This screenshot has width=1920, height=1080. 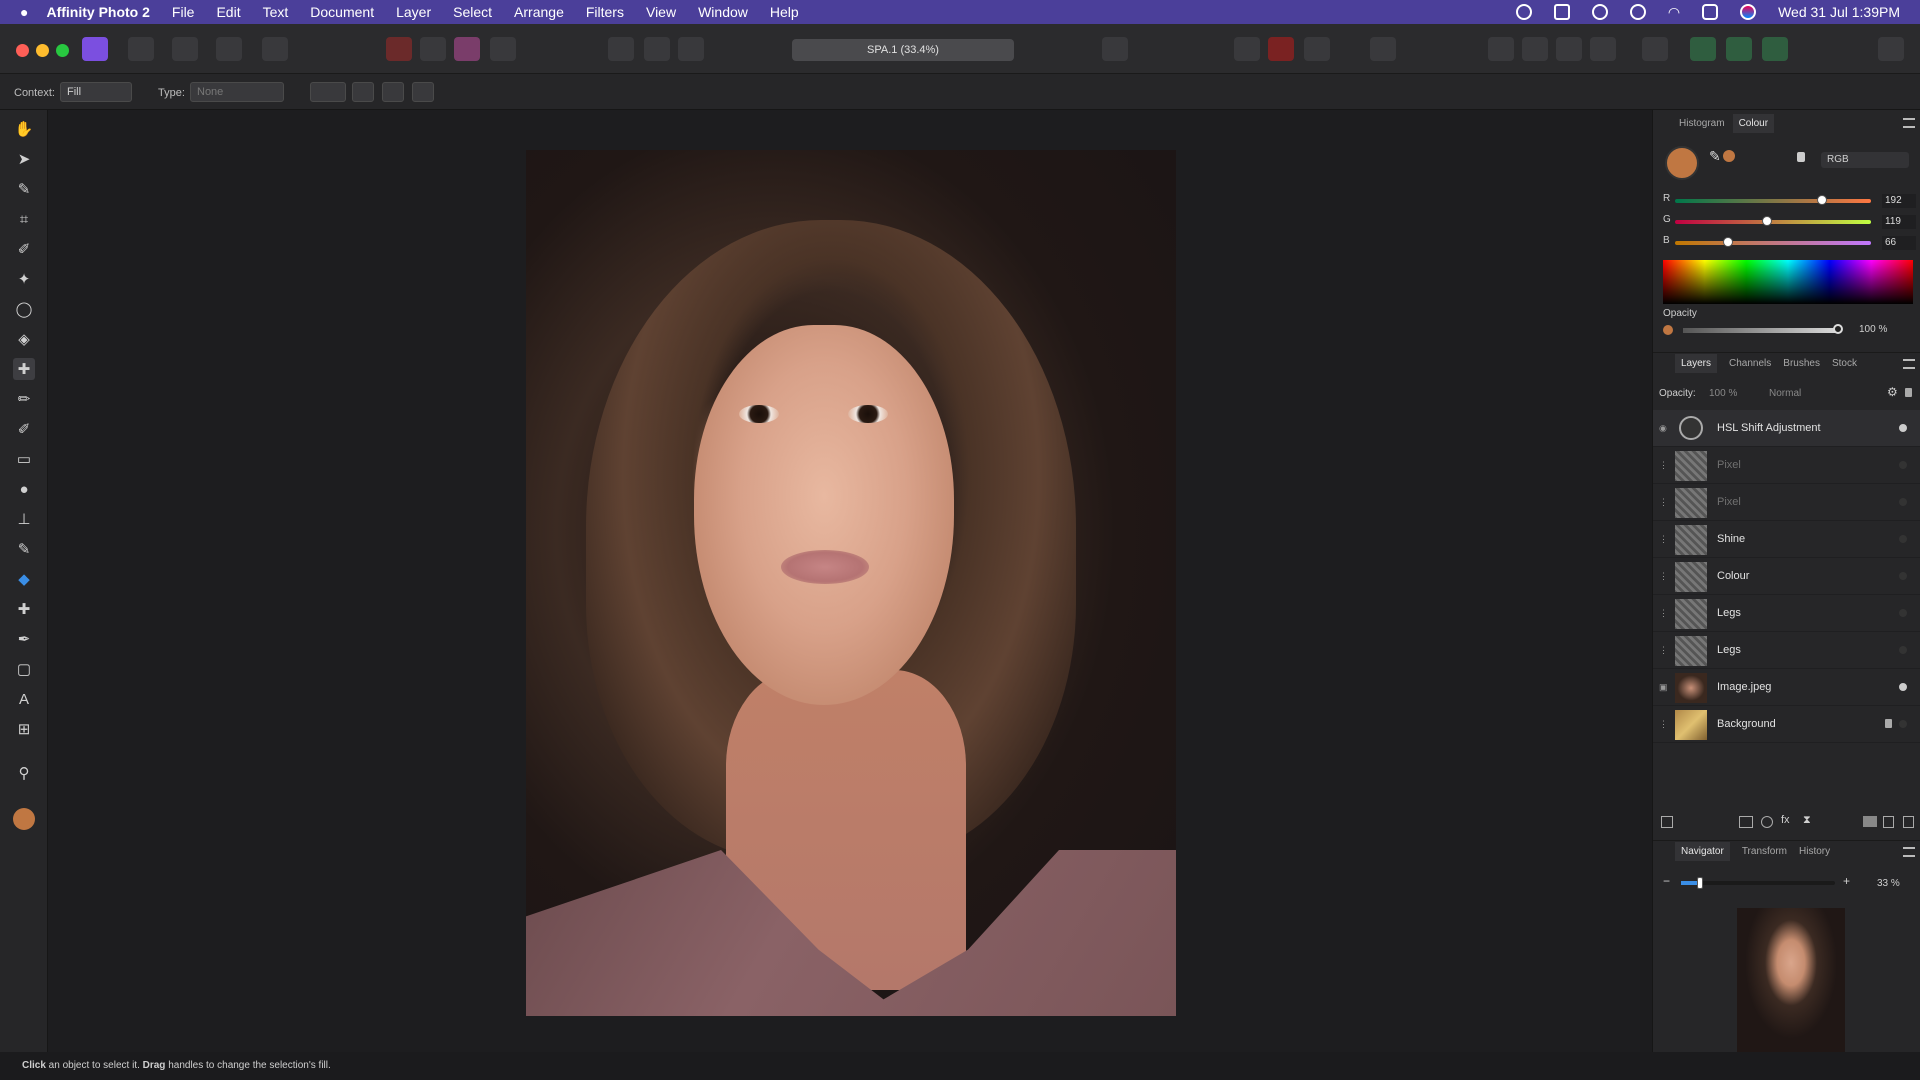 What do you see at coordinates (1801, 363) in the screenshot?
I see `tab-brushes: Brushes` at bounding box center [1801, 363].